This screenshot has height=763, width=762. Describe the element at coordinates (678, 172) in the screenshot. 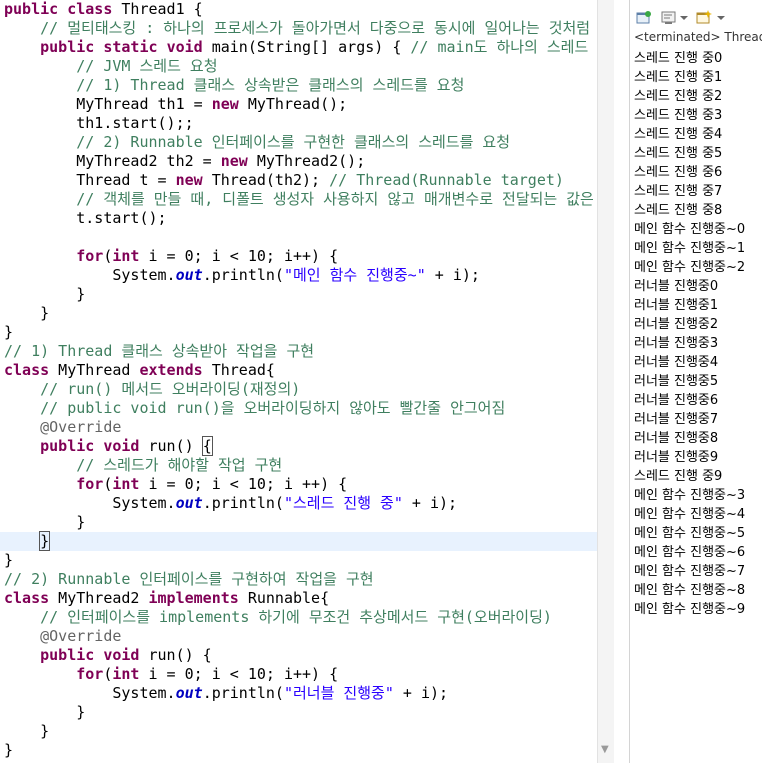

I see `console-output-line: 스레드 진행 중6` at that location.